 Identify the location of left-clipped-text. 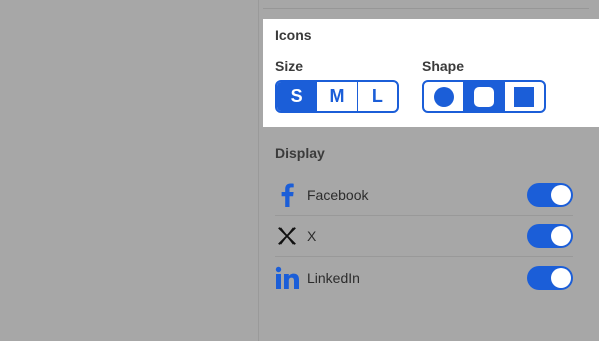
(3, 336).